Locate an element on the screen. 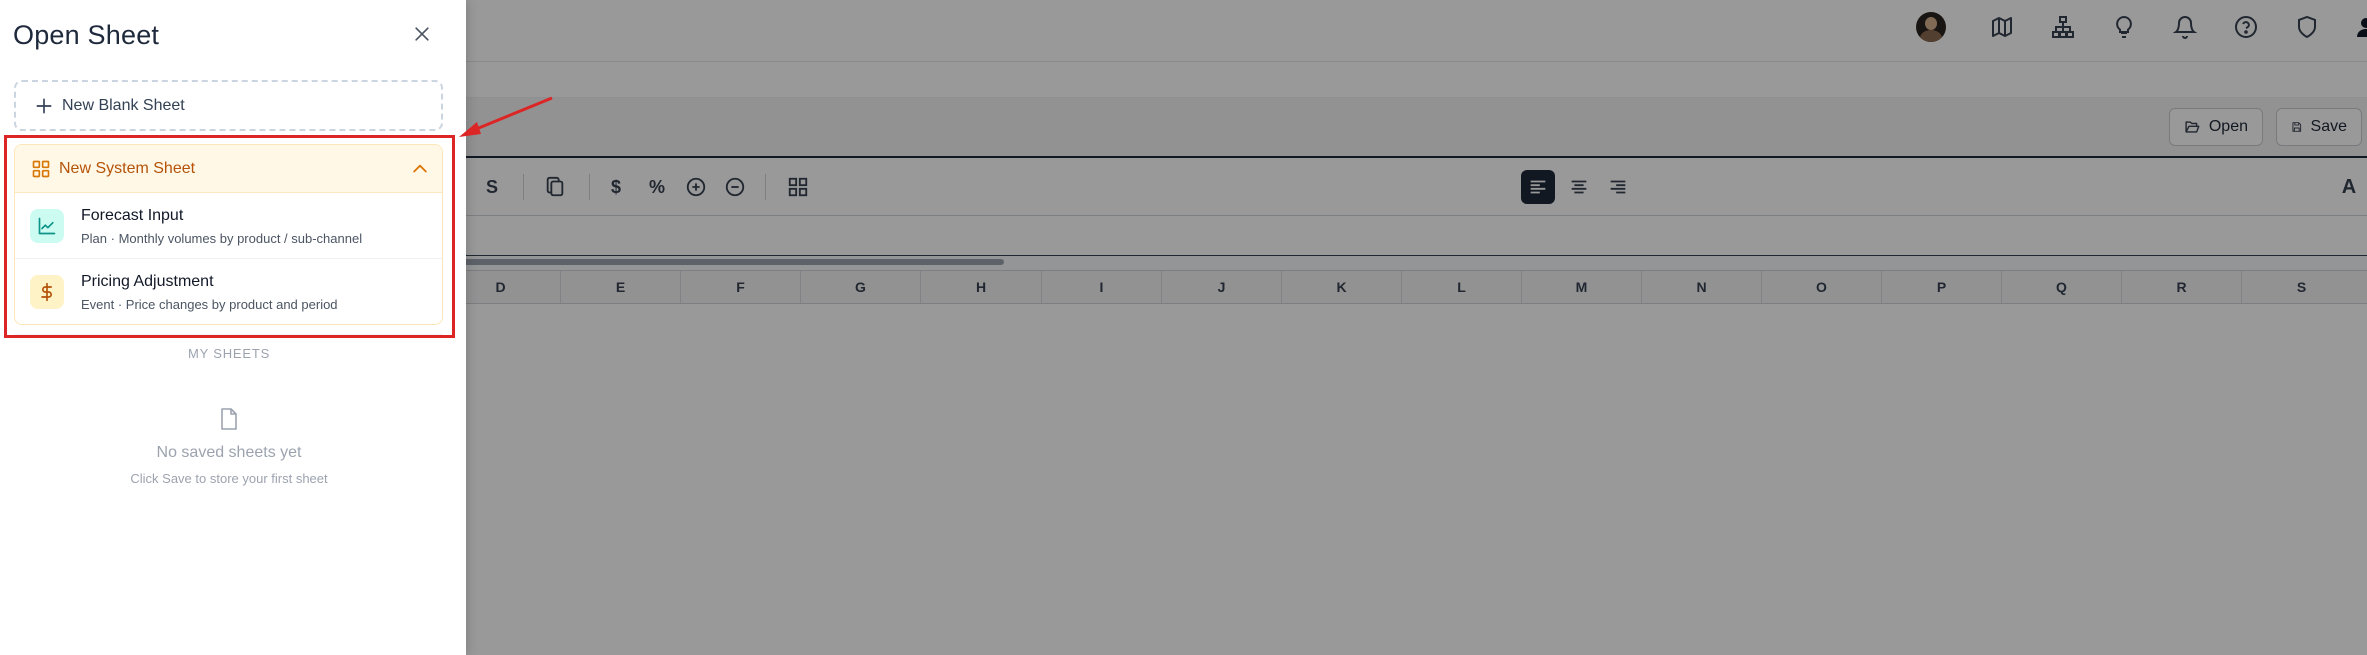 This screenshot has height=655, width=2367. plus-icon is located at coordinates (44, 105).